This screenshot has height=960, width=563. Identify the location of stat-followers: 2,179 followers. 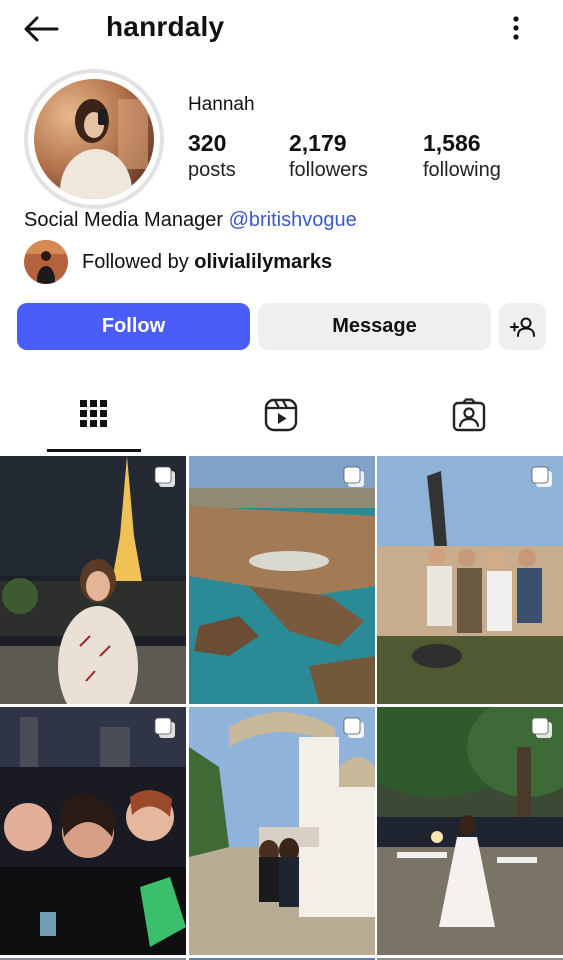
(328, 156).